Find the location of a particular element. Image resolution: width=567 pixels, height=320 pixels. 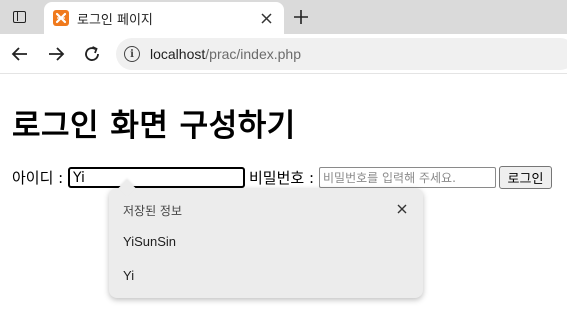

autofill-header: 저장된 정보 is located at coordinates (153, 211).